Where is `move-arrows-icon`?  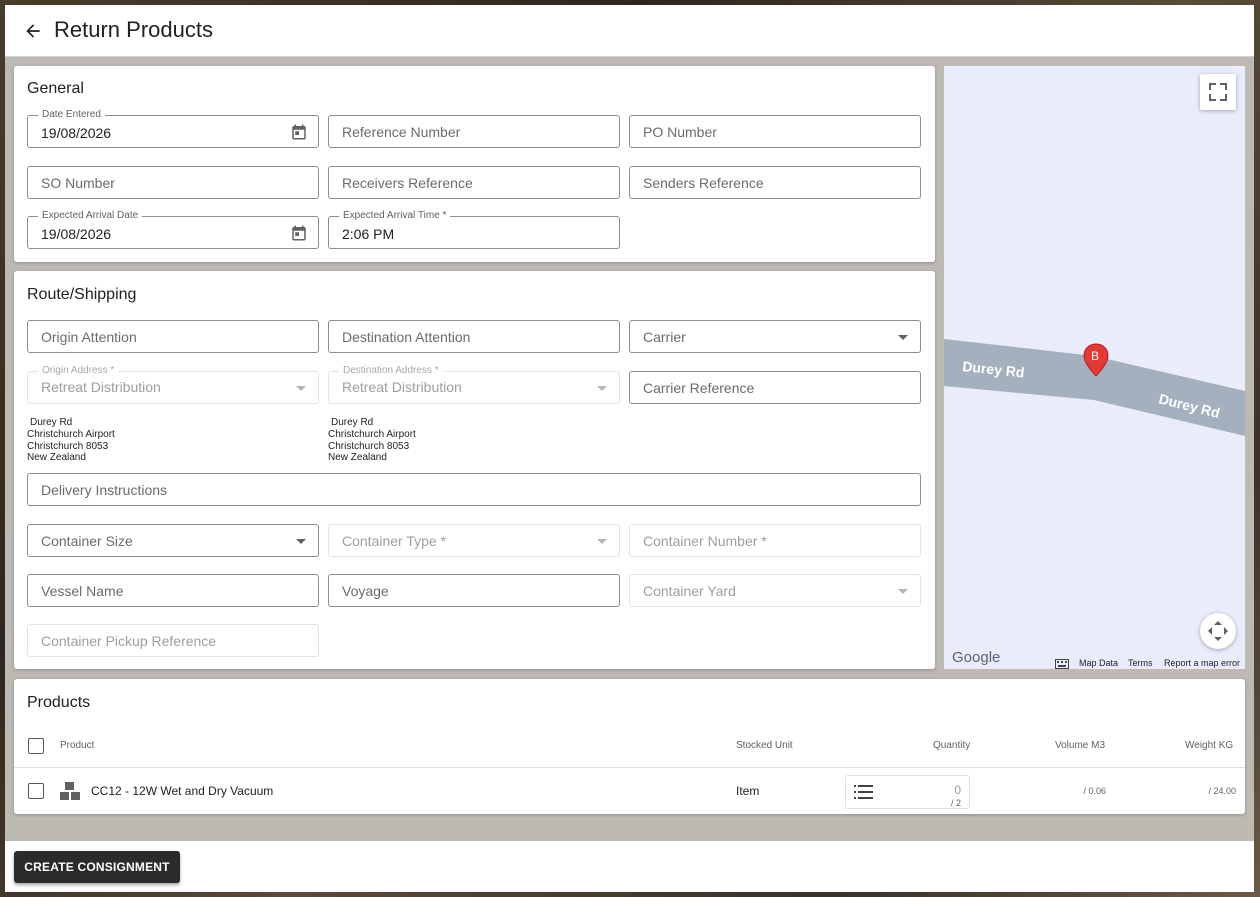 move-arrows-icon is located at coordinates (1218, 631).